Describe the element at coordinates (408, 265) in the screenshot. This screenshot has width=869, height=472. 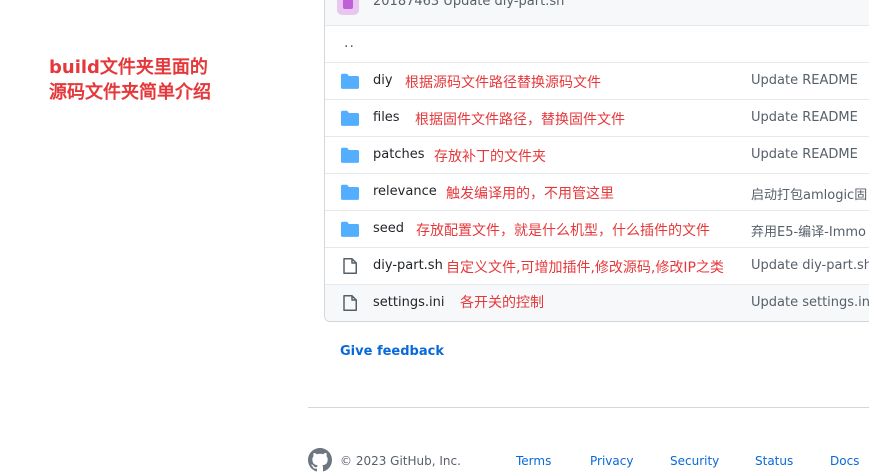
I see `file-name-link: diy-part.sh` at that location.